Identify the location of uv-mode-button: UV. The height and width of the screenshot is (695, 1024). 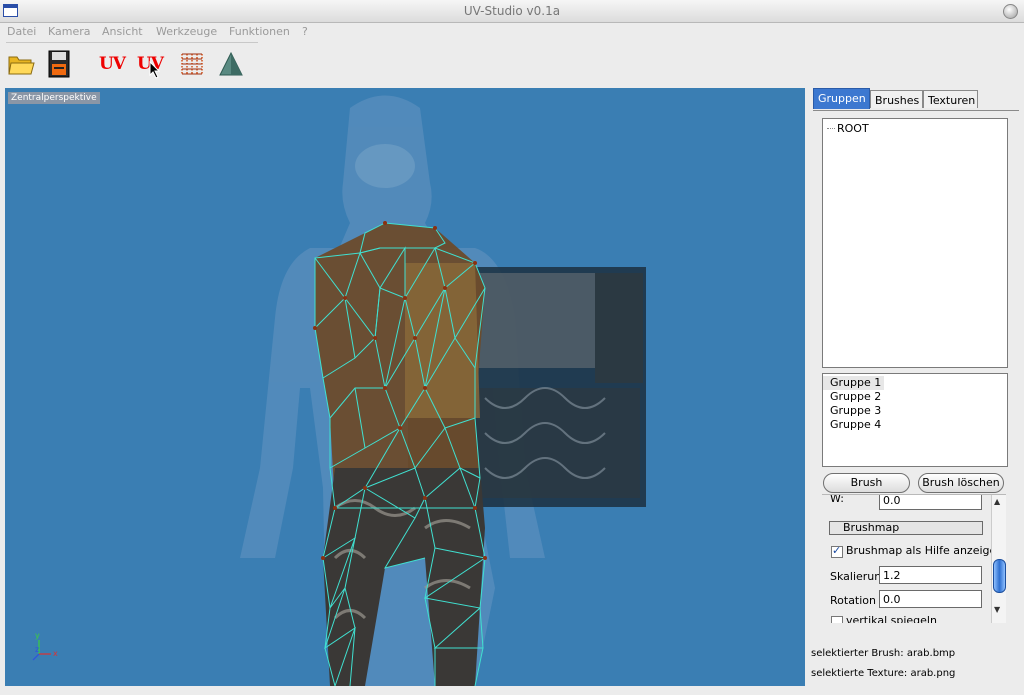
(112, 64).